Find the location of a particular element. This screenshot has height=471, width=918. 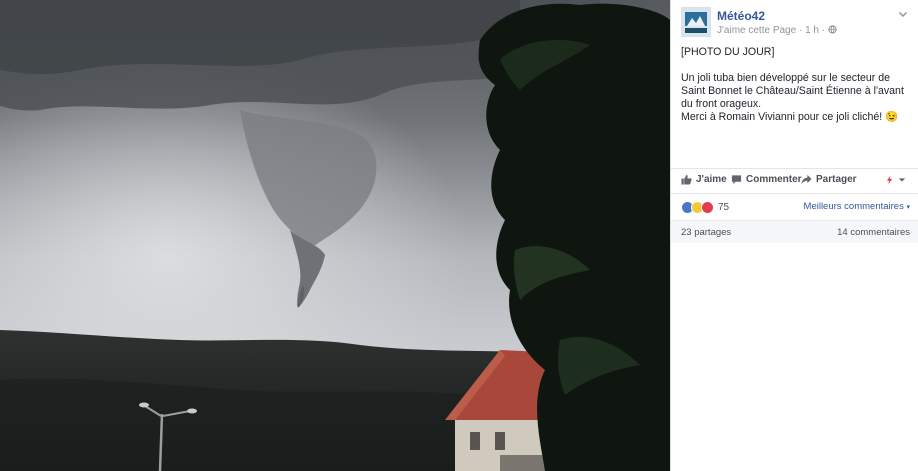

share-button: Partager is located at coordinates (829, 179).